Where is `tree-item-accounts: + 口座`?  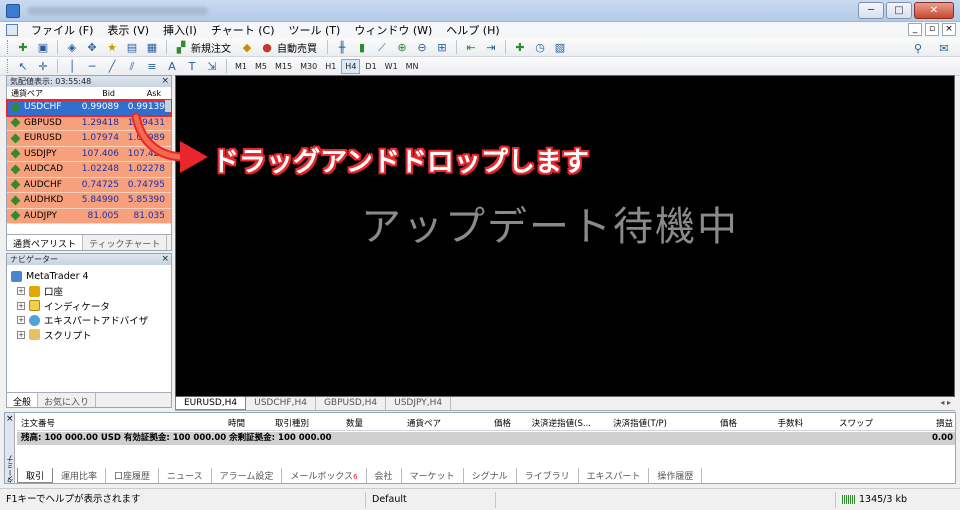
tree-item-accounts: + 口座 is located at coordinates (91, 291).